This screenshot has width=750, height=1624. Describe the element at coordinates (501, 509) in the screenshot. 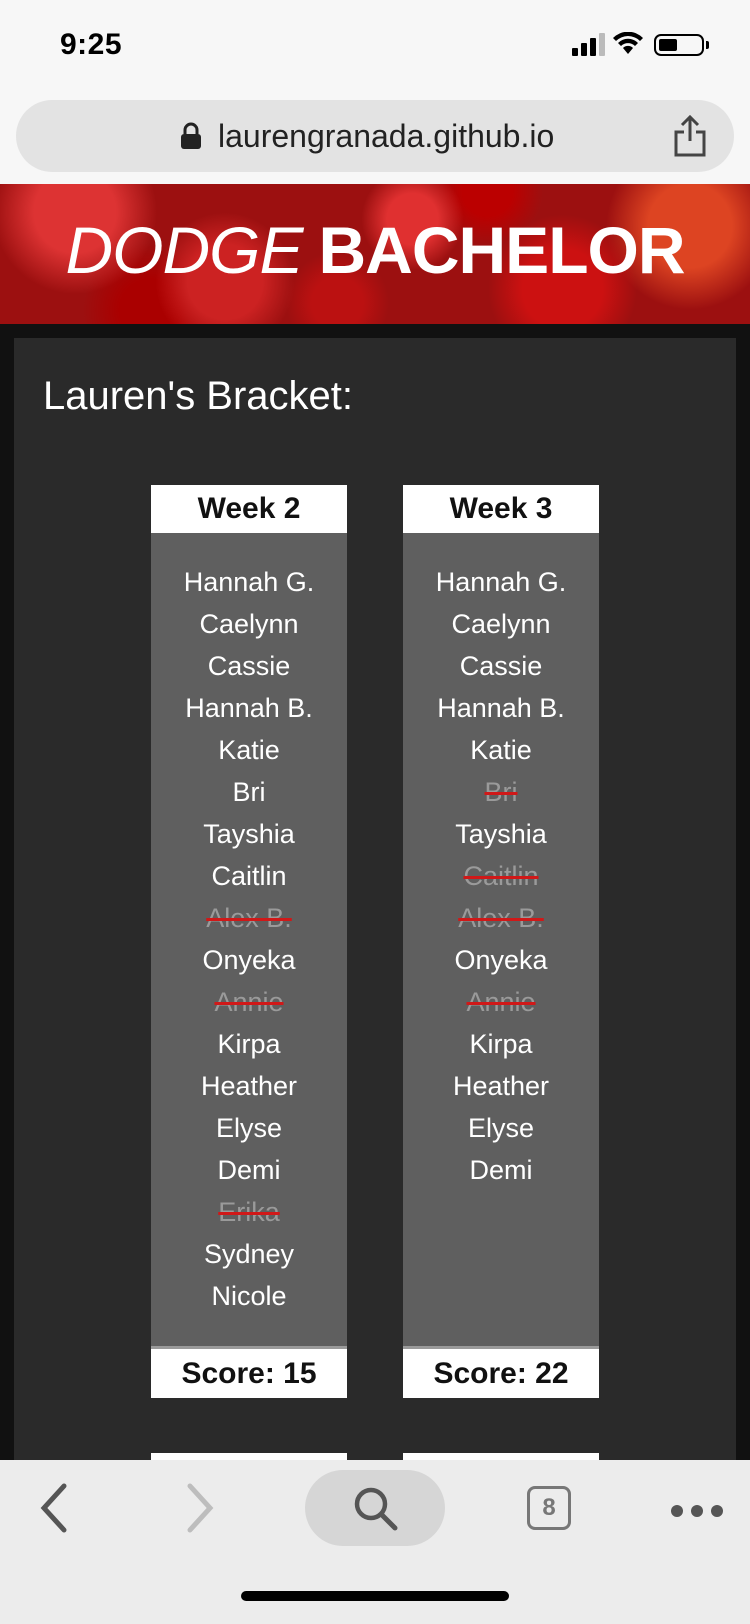

I see `week-label: Week 3` at that location.